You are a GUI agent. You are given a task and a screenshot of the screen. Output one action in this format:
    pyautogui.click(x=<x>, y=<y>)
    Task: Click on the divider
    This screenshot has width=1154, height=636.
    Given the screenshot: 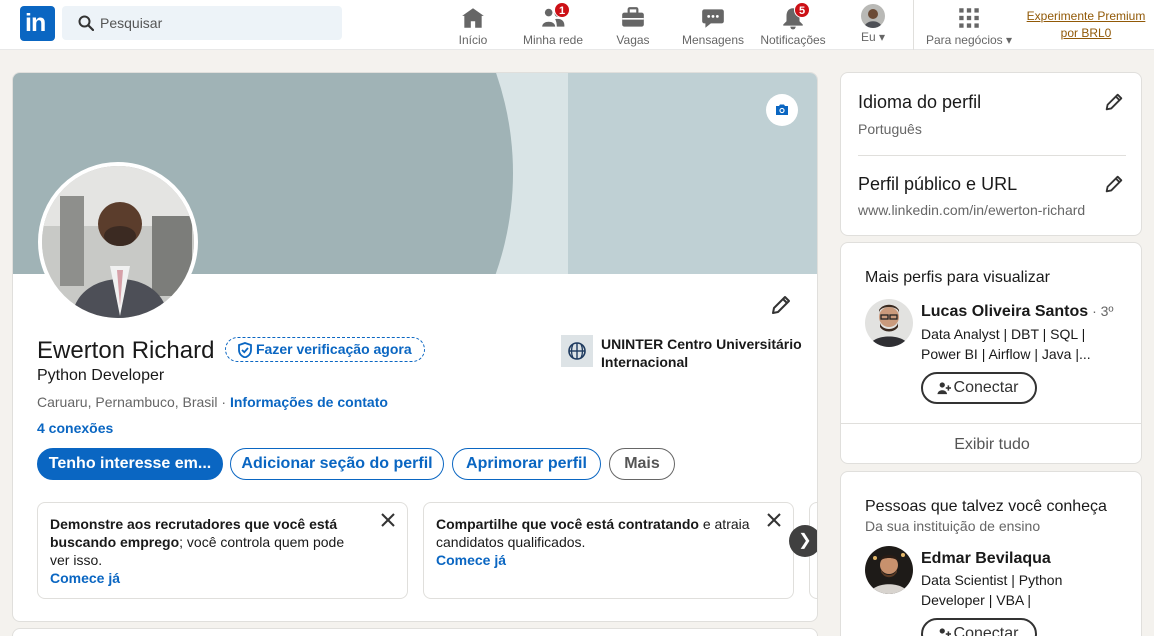 What is the action you would take?
    pyautogui.click(x=992, y=155)
    